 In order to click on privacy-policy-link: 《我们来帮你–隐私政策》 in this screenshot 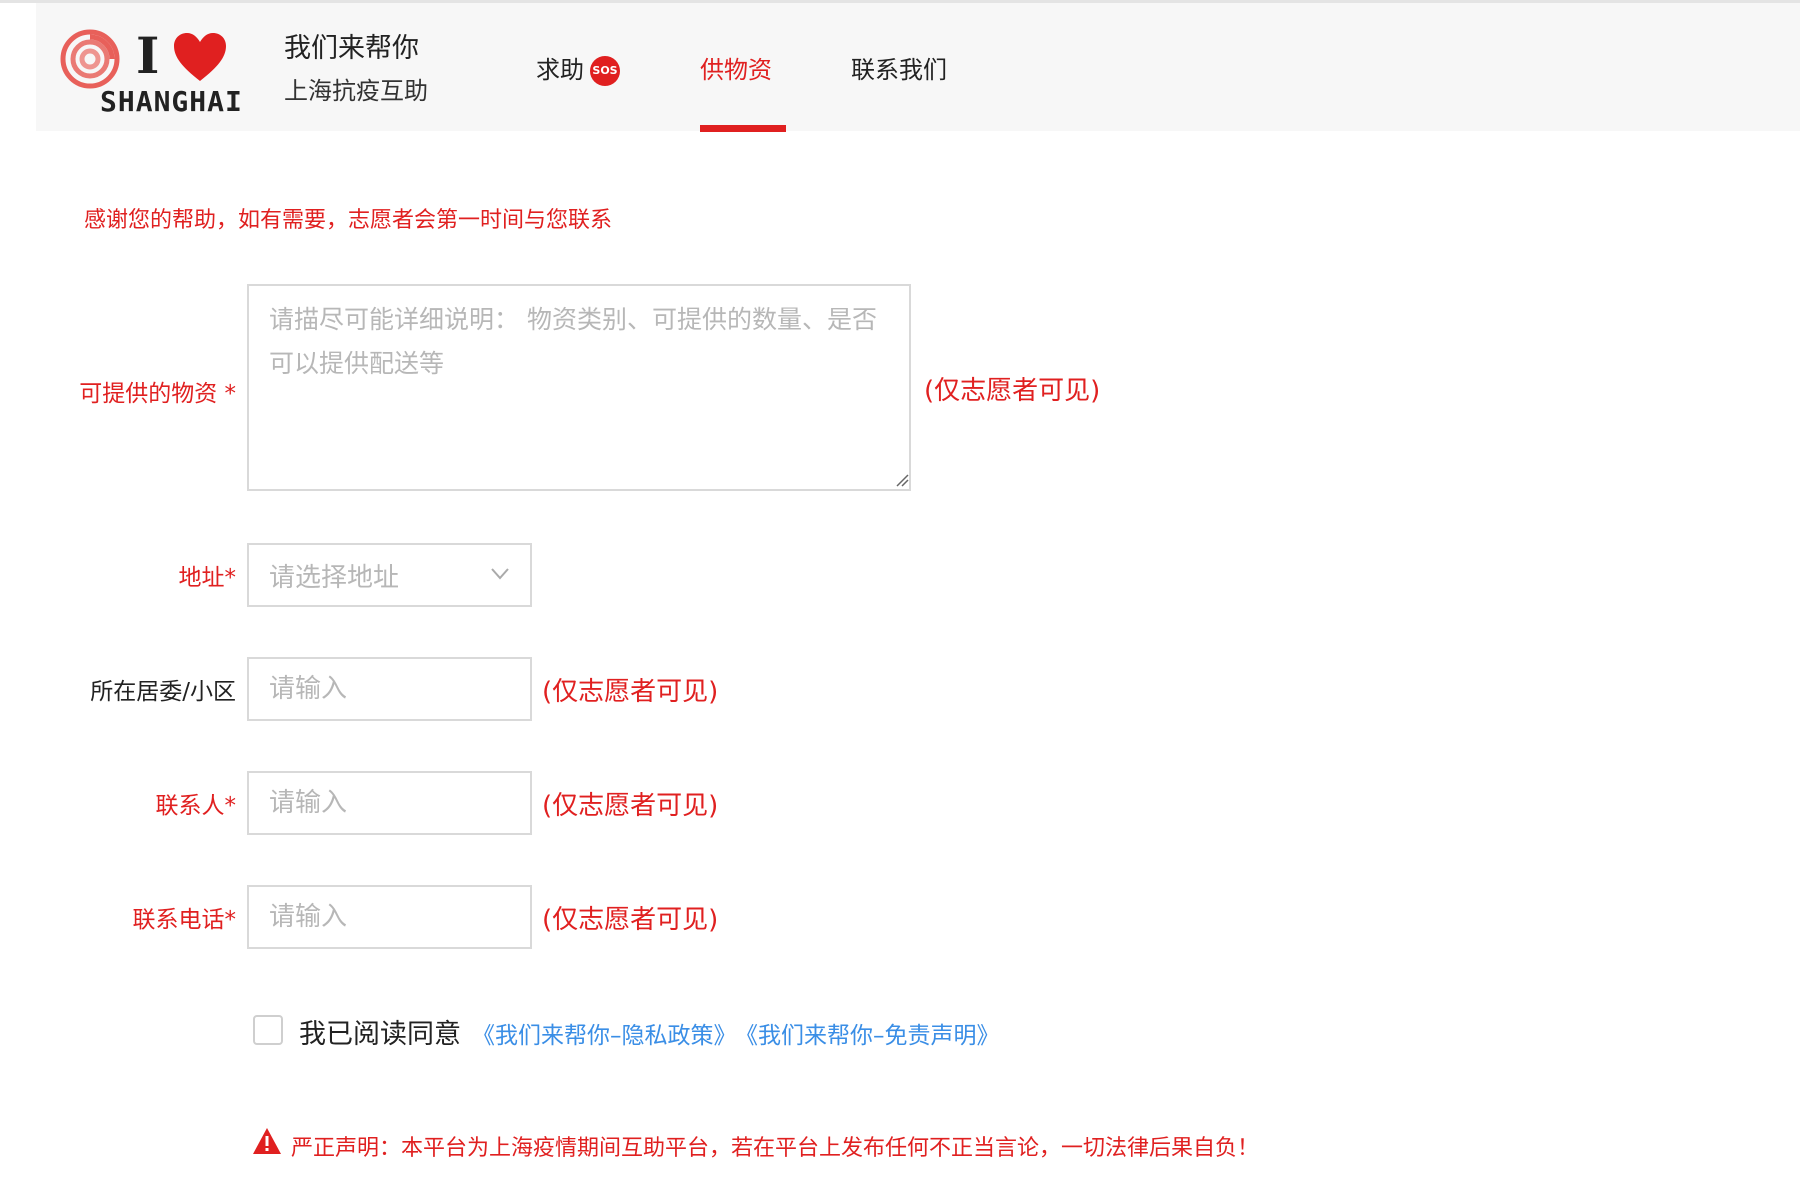, I will do `click(604, 1033)`.